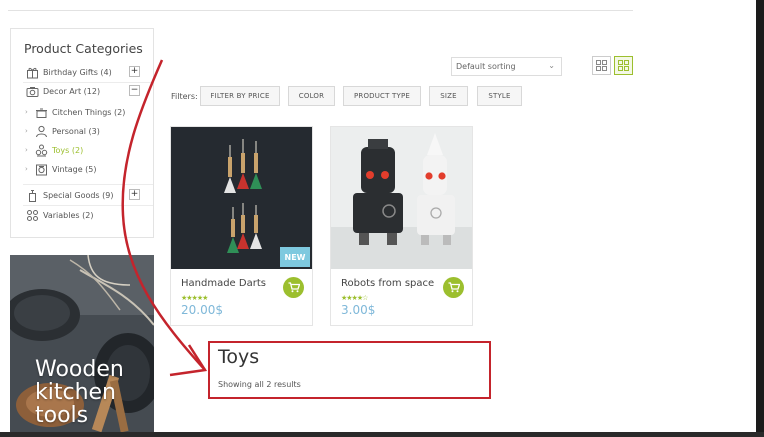 The image size is (764, 437). I want to click on banner-line: Wooden, so click(79, 369).